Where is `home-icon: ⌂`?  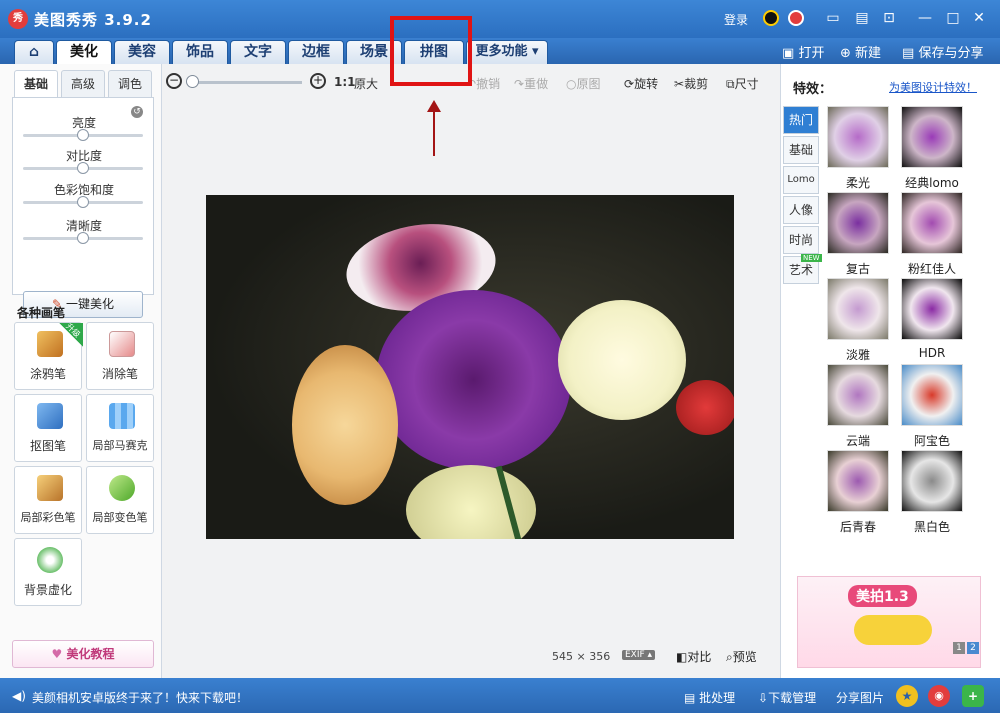
home-icon: ⌂ is located at coordinates (34, 52).